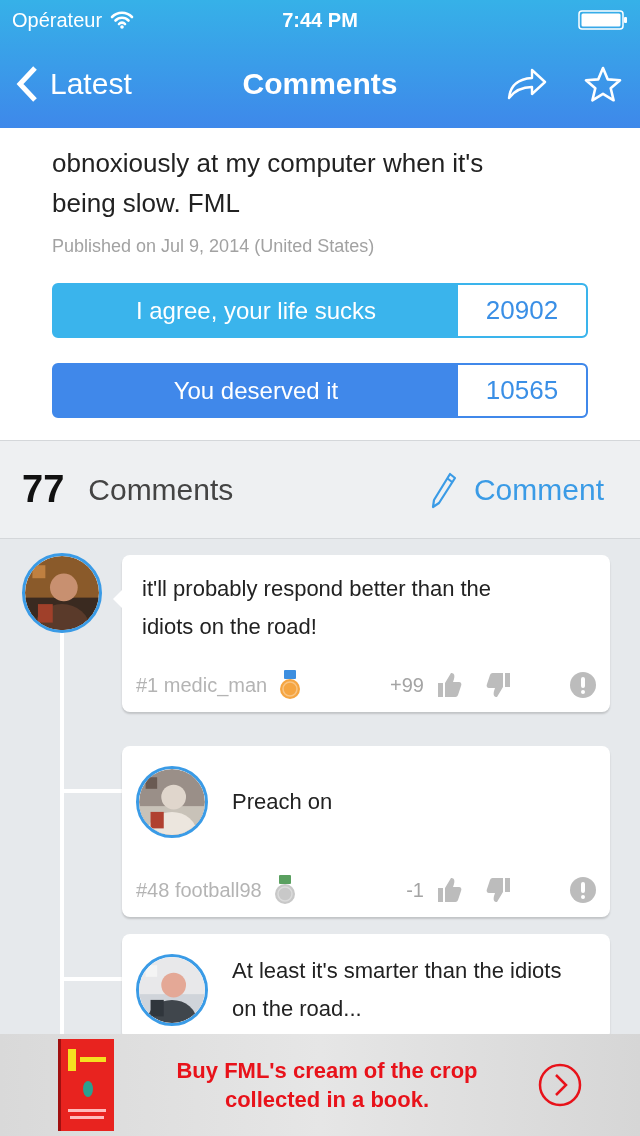  I want to click on comment-button: Comment, so click(516, 489).